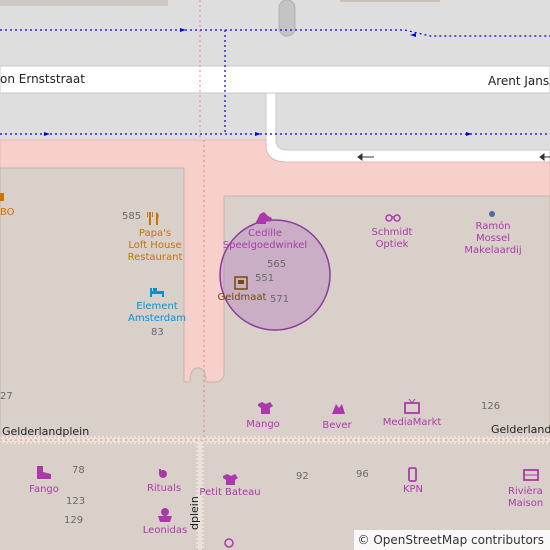 Image resolution: width=550 pixels, height=550 pixels. What do you see at coordinates (165, 531) in the screenshot?
I see `poi-label-leonidas: Leonidas` at bounding box center [165, 531].